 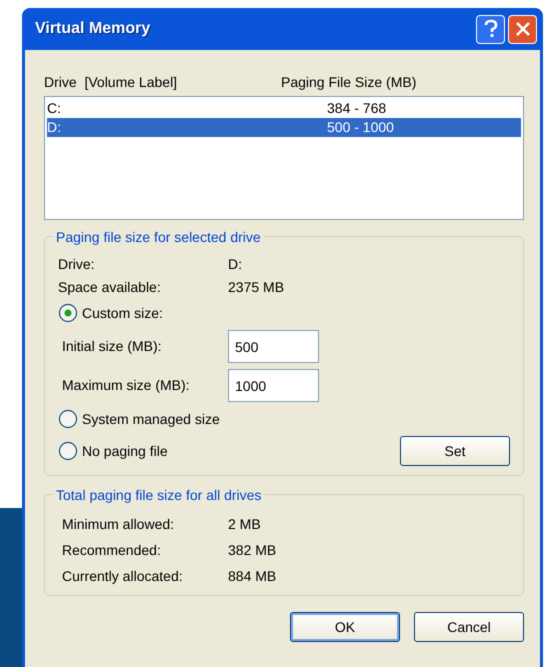 What do you see at coordinates (273, 346) in the screenshot?
I see `input-field: 500` at bounding box center [273, 346].